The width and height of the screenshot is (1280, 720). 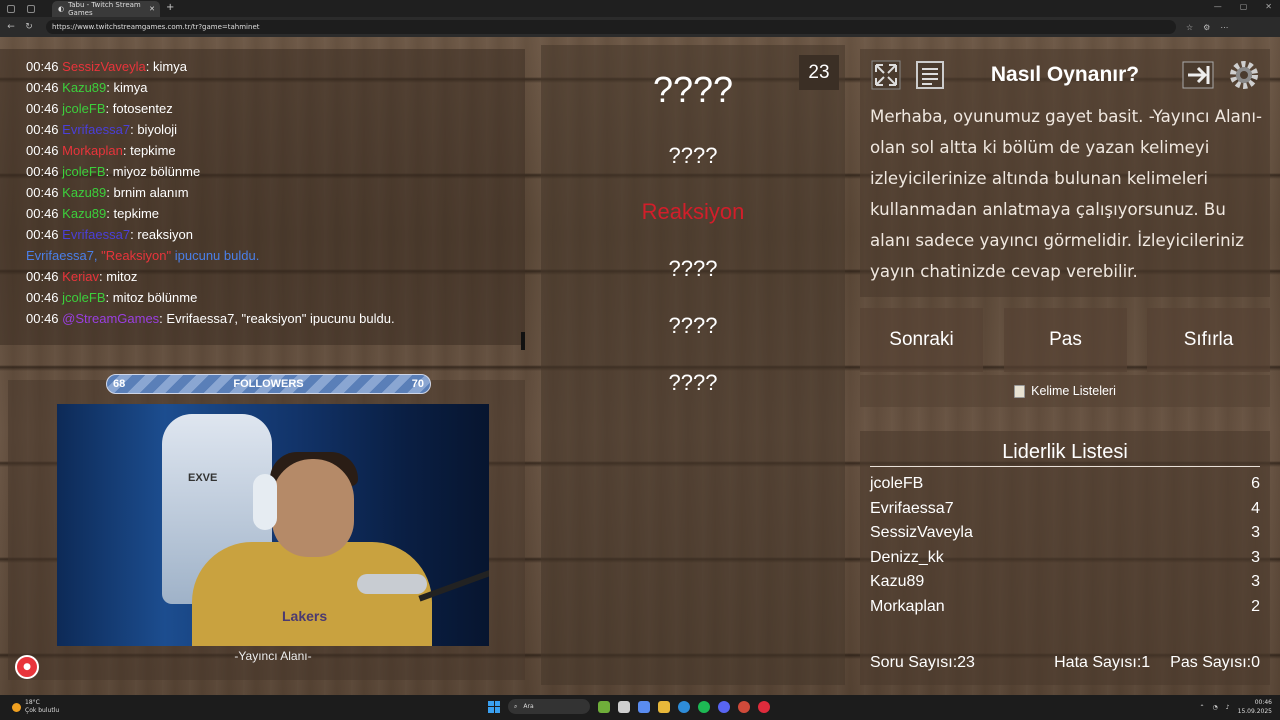 I want to click on chat-message: 00:46 Kazu89: tepkime, so click(x=93, y=213).